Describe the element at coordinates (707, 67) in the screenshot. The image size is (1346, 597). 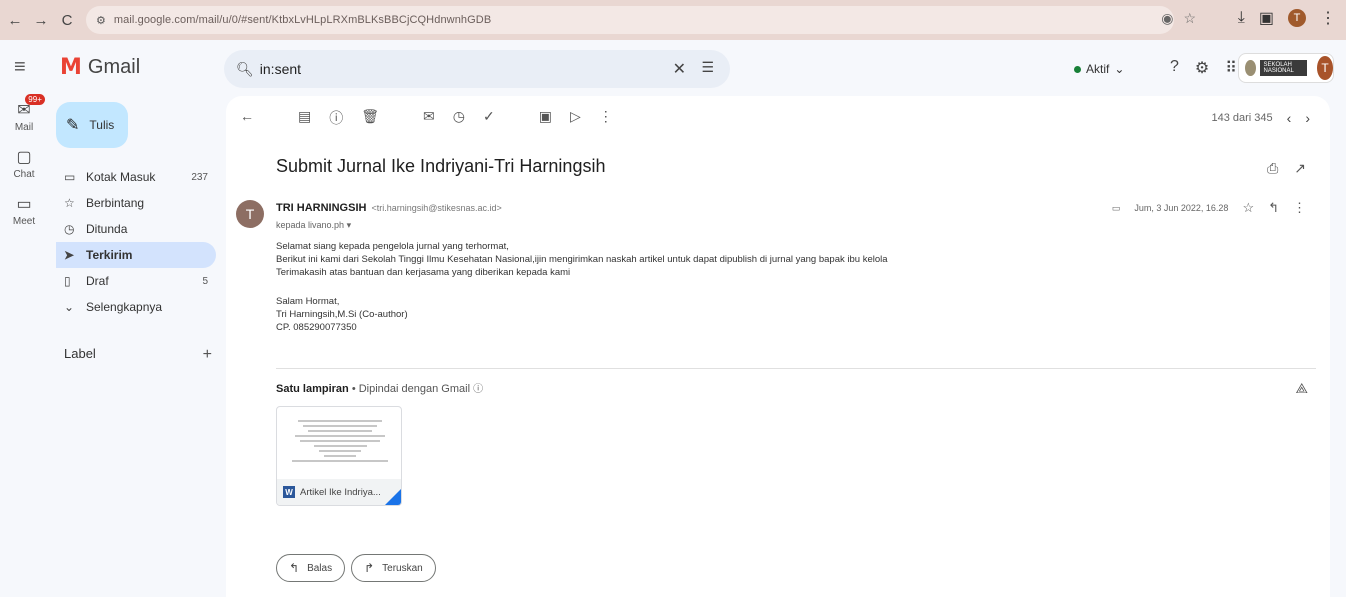
I see `search-options-icon: ☰` at that location.